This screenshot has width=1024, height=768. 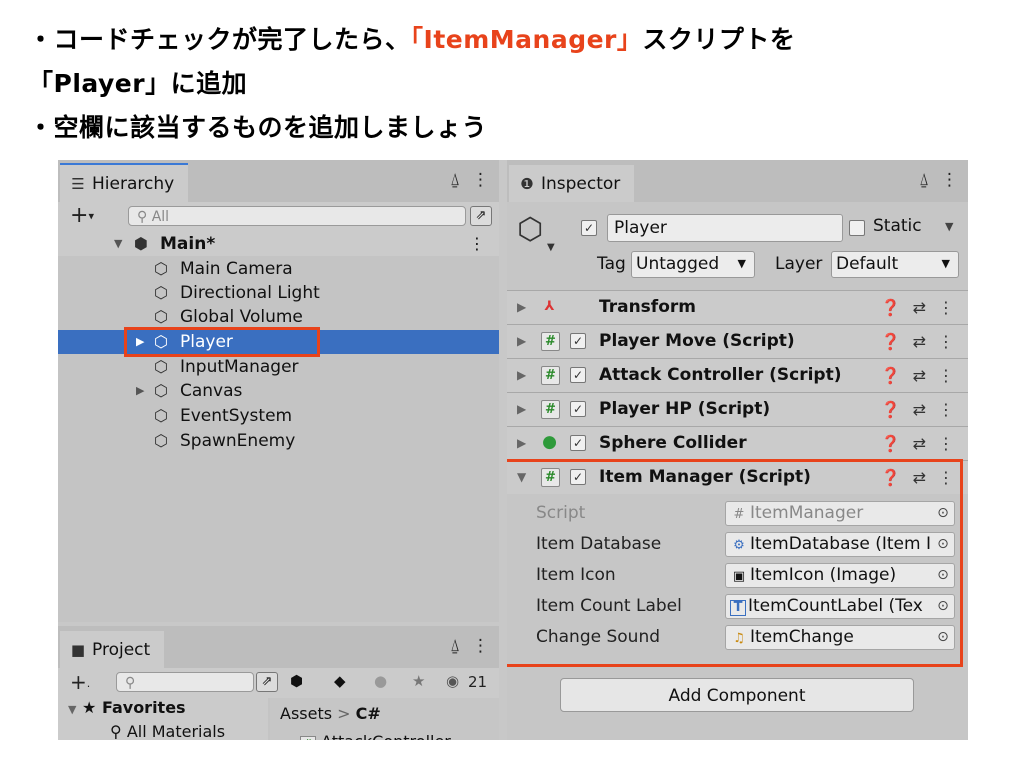 I want to click on project-search-input: ⚲, so click(x=185, y=682).